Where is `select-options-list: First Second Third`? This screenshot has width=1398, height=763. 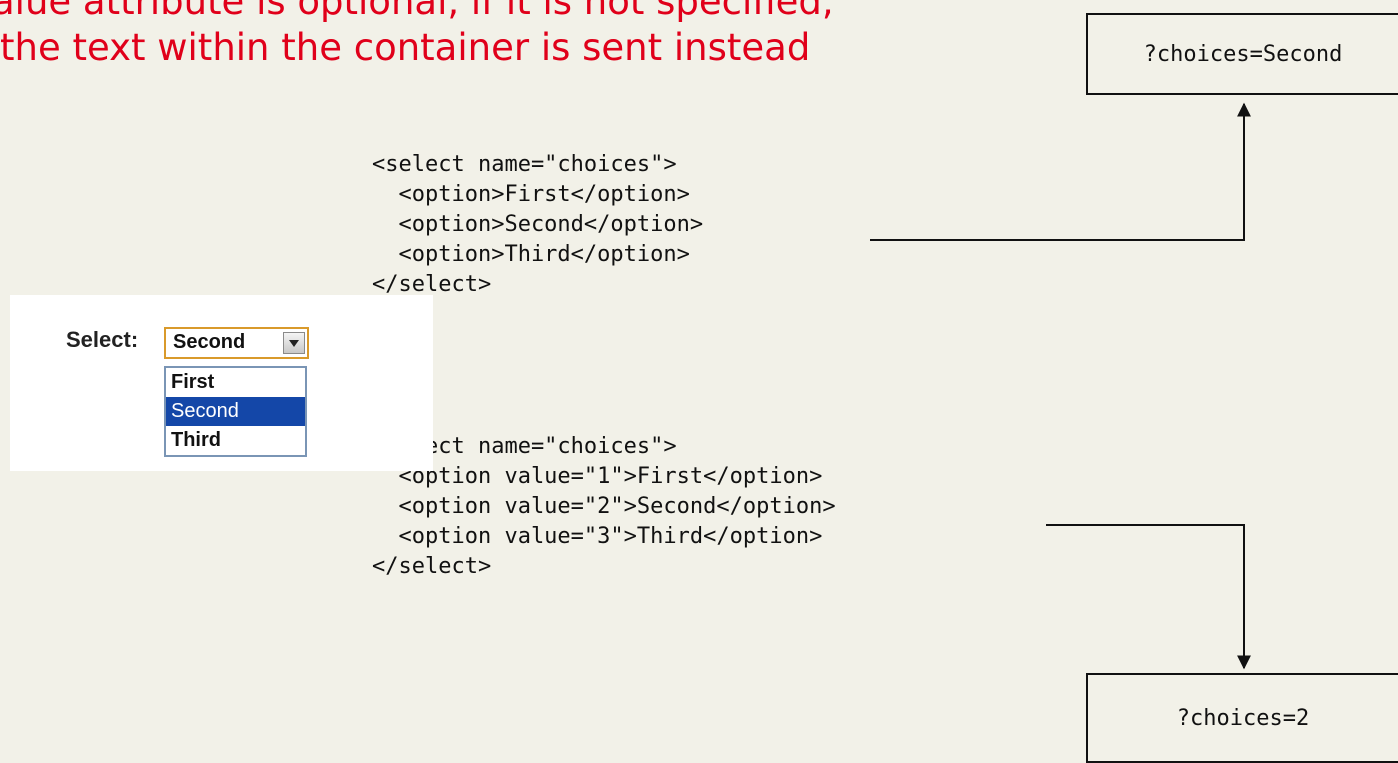
select-options-list: First Second Third is located at coordinates (235, 411).